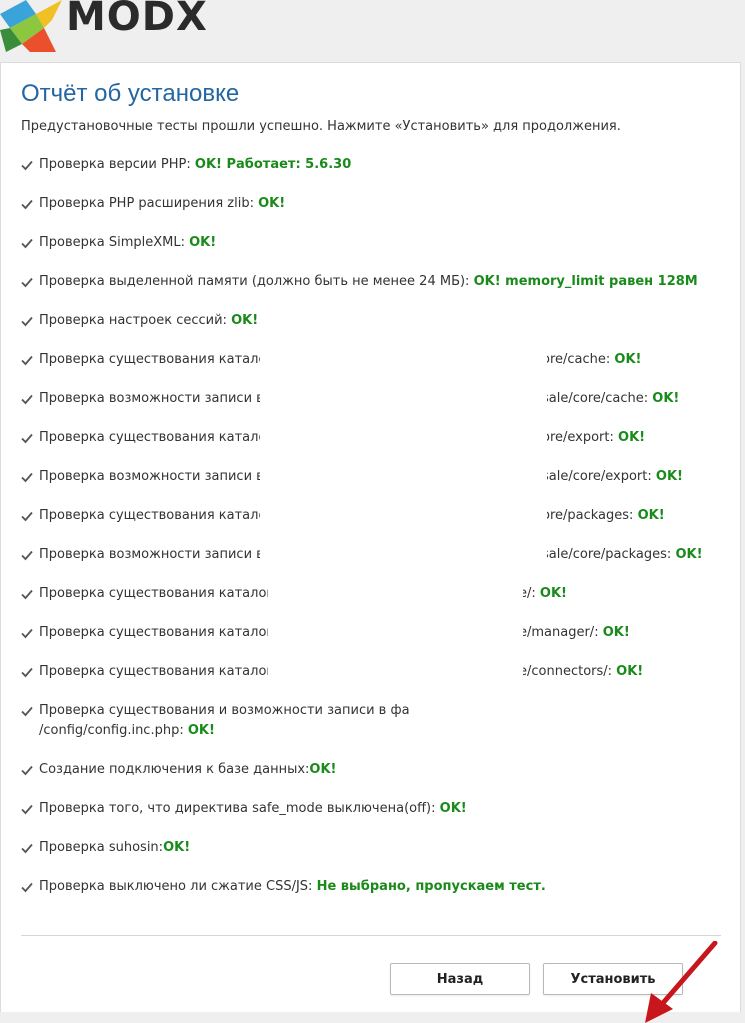 The height and width of the screenshot is (1023, 745). I want to click on check-item: Создание подключения к базе данных:OK!, so click(371, 779).